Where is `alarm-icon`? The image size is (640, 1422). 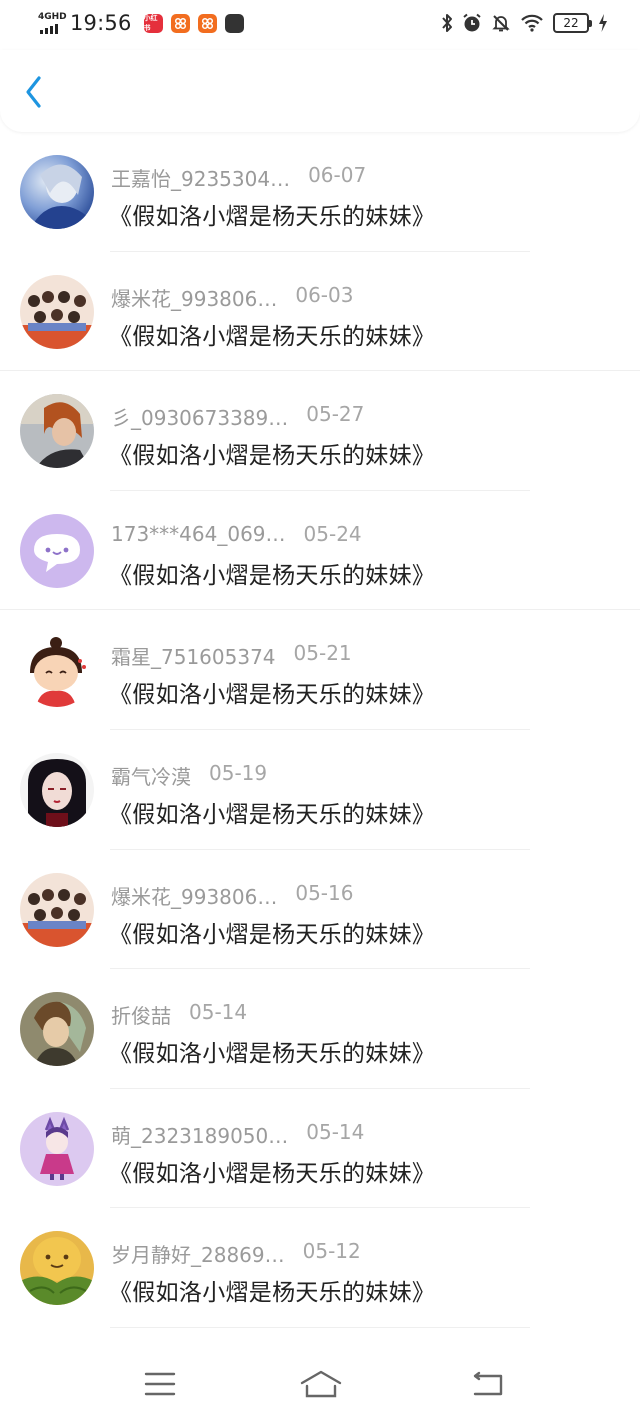 alarm-icon is located at coordinates (472, 22).